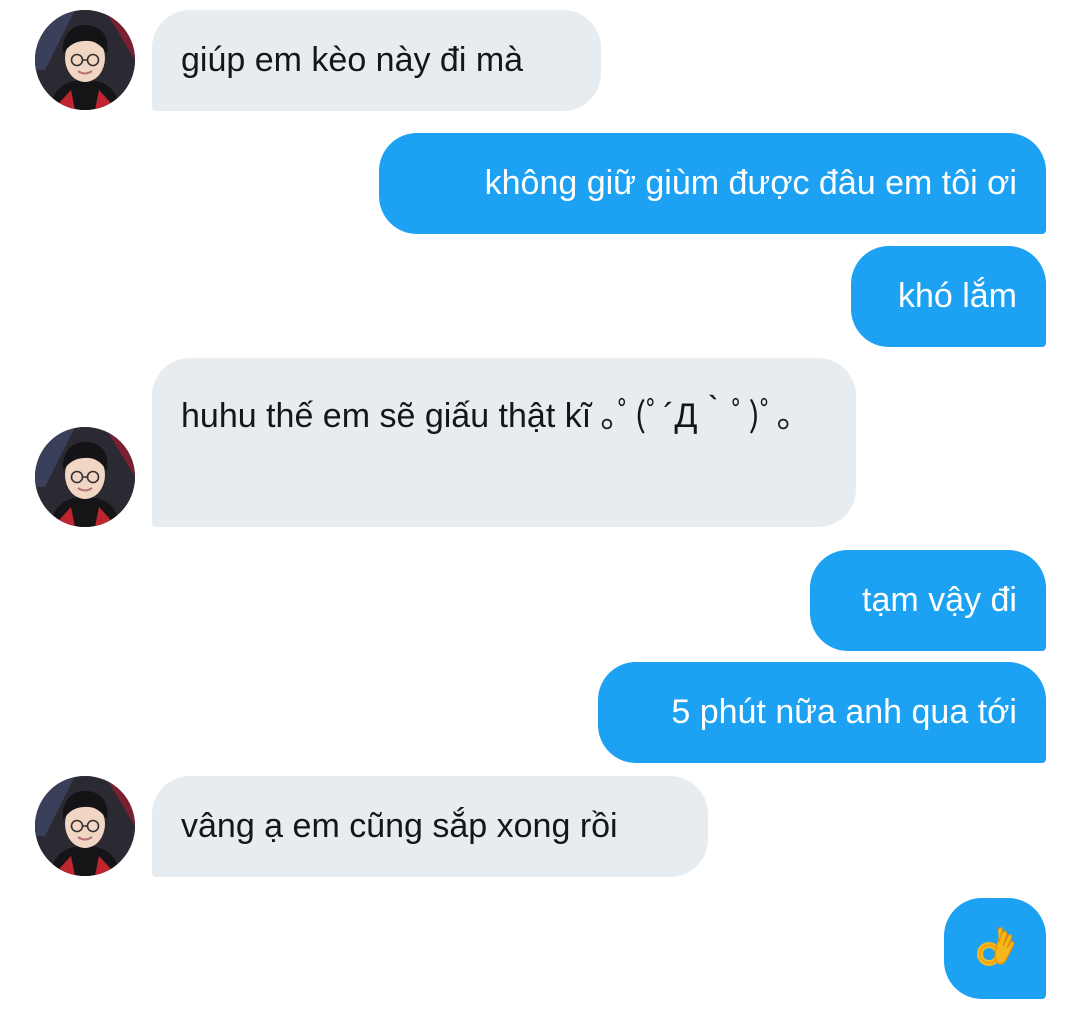 This screenshot has height=1018, width=1080. I want to click on message-bubble-incoming: huhu thế em sẽ giấu thật kĩ ｡ﾟ(ﾟ´Д｀ﾟ)ﾟ｡, so click(504, 442).